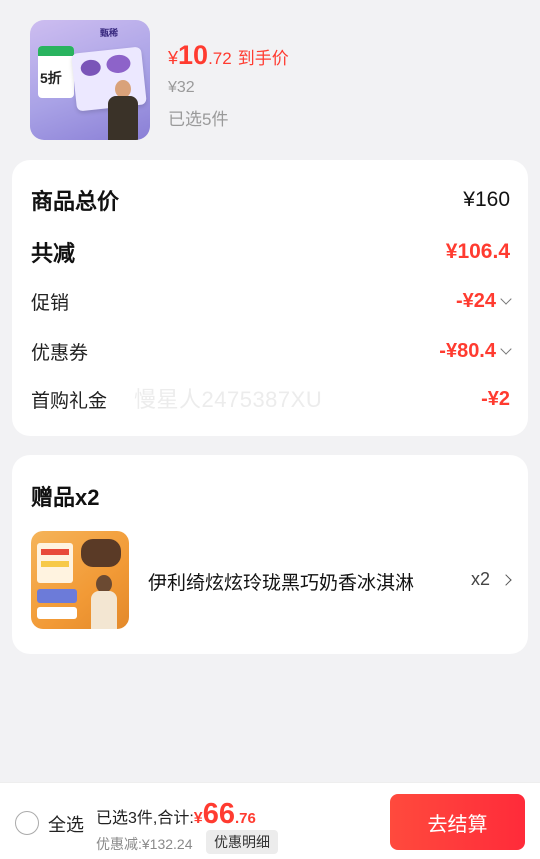 This screenshot has width=540, height=859. Describe the element at coordinates (263, 58) in the screenshot. I see `price-label: 到手价` at that location.